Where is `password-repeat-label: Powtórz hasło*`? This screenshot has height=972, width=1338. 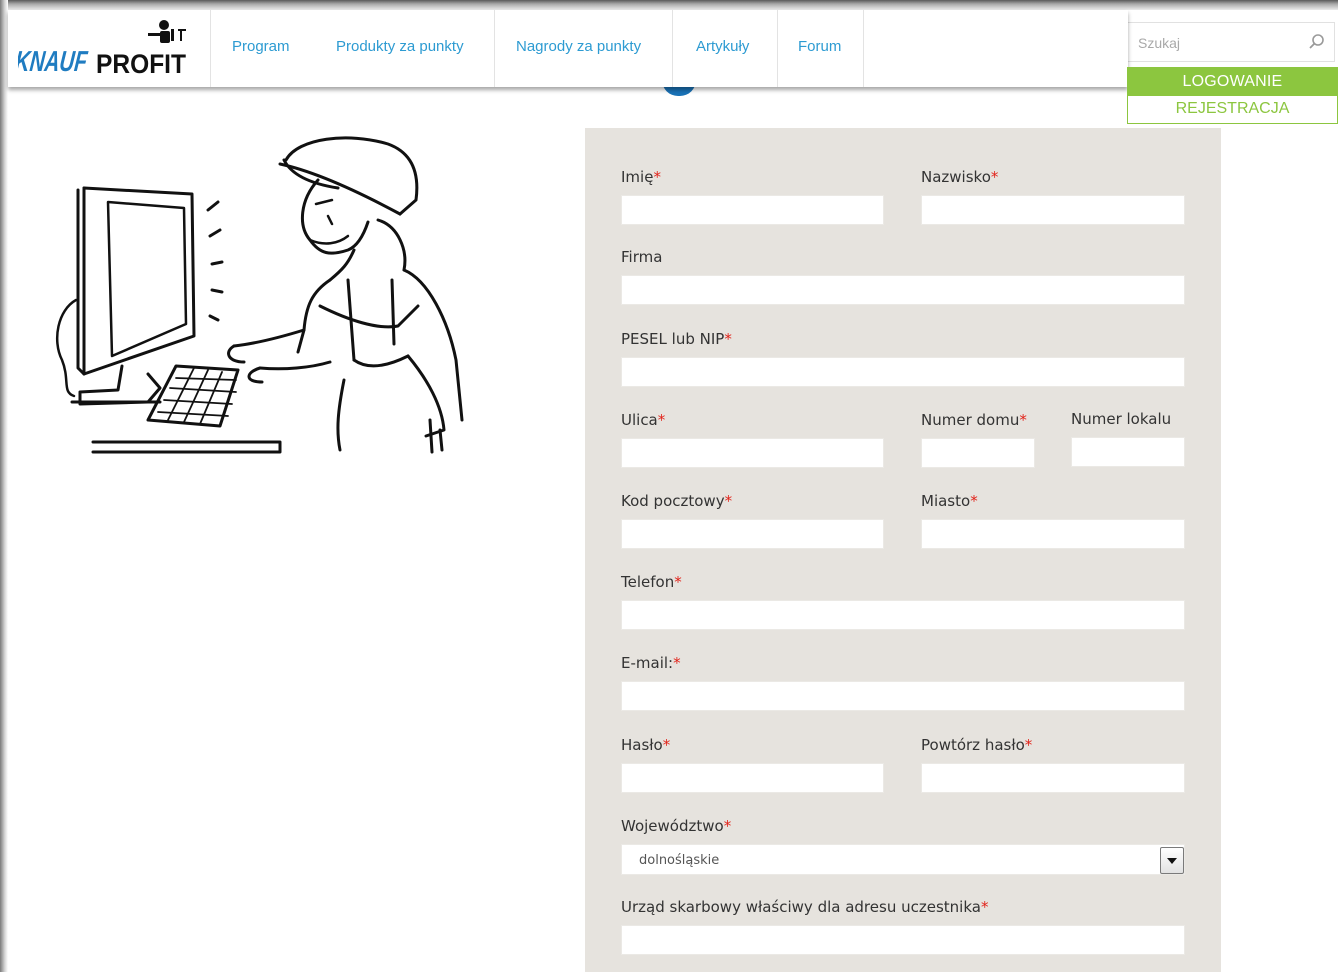
password-repeat-label: Powtórz hasło* is located at coordinates (977, 745).